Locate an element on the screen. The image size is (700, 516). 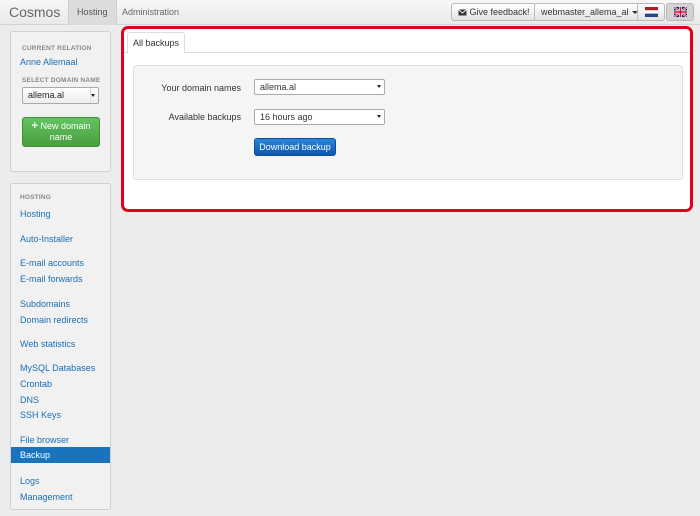
brand-logo: Cosmos is located at coordinates (34, 12).